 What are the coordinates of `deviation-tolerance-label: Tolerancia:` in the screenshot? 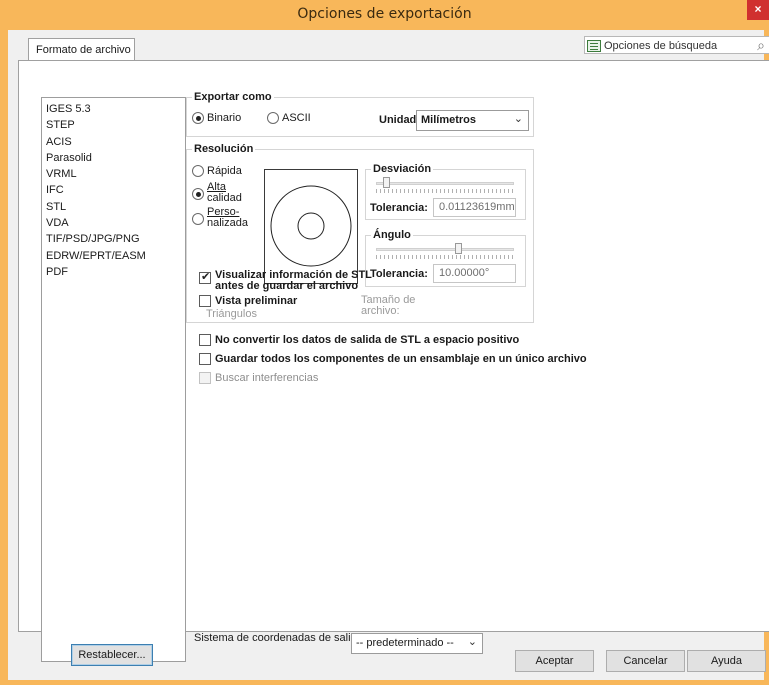 It's located at (399, 208).